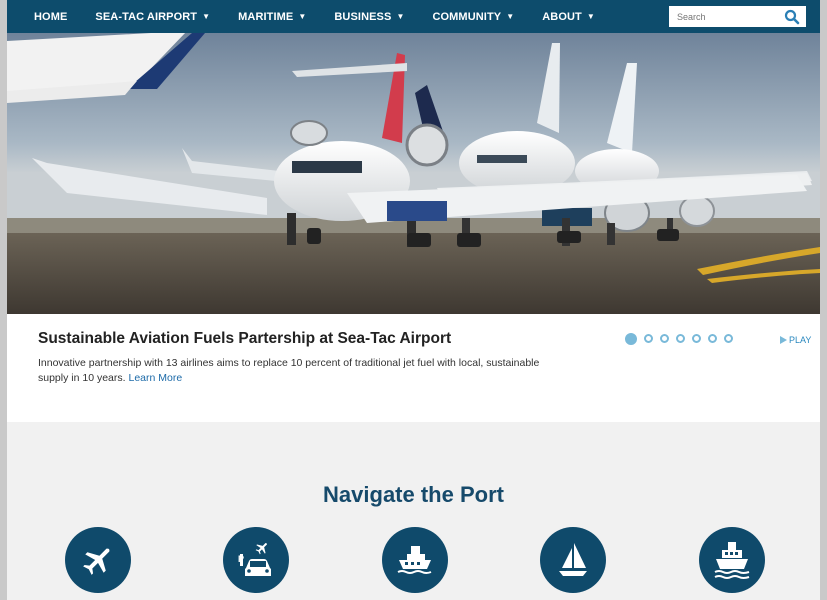 The width and height of the screenshot is (827, 600). I want to click on nav-sea-tac-airport: SEA-TAC AIRPORT ▼, so click(152, 17).